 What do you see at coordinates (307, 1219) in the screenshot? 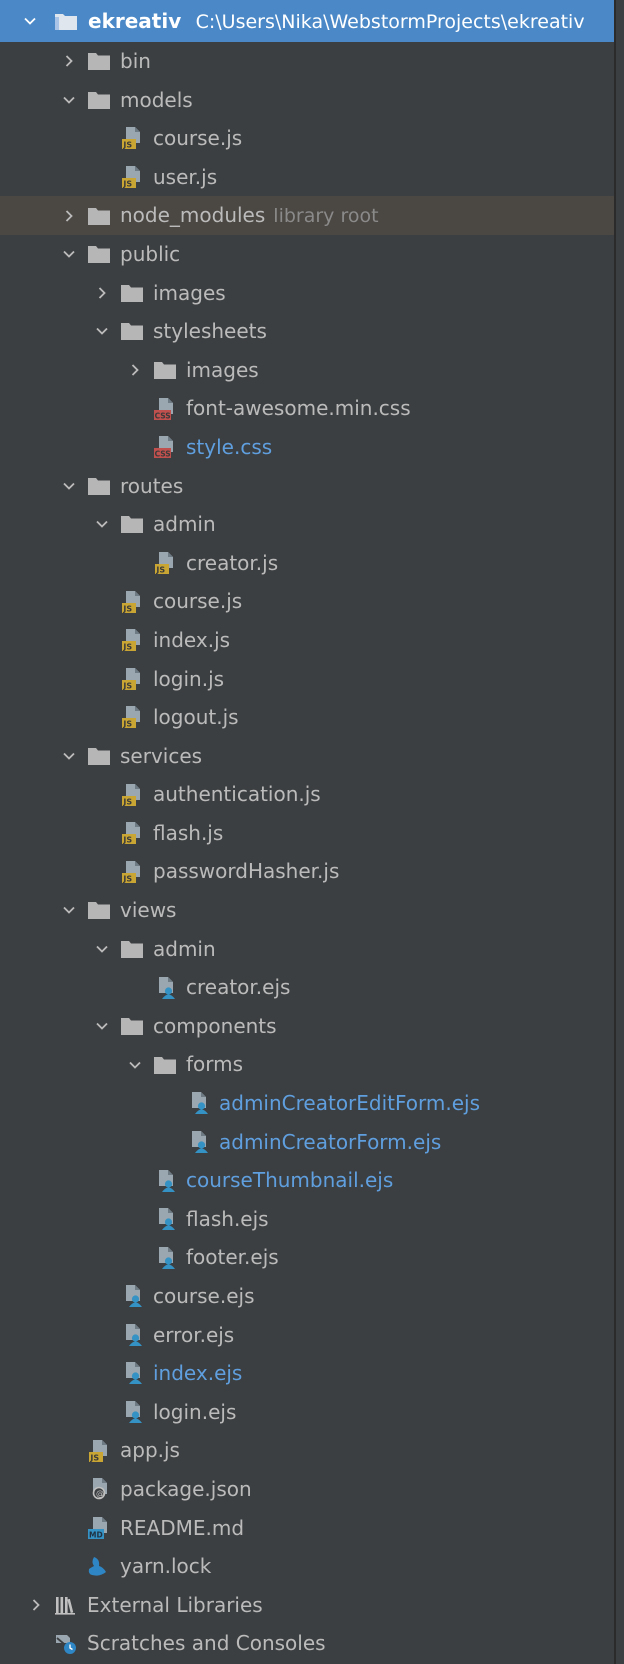
I see `tree-item-flash-ejs: flash.ejs` at bounding box center [307, 1219].